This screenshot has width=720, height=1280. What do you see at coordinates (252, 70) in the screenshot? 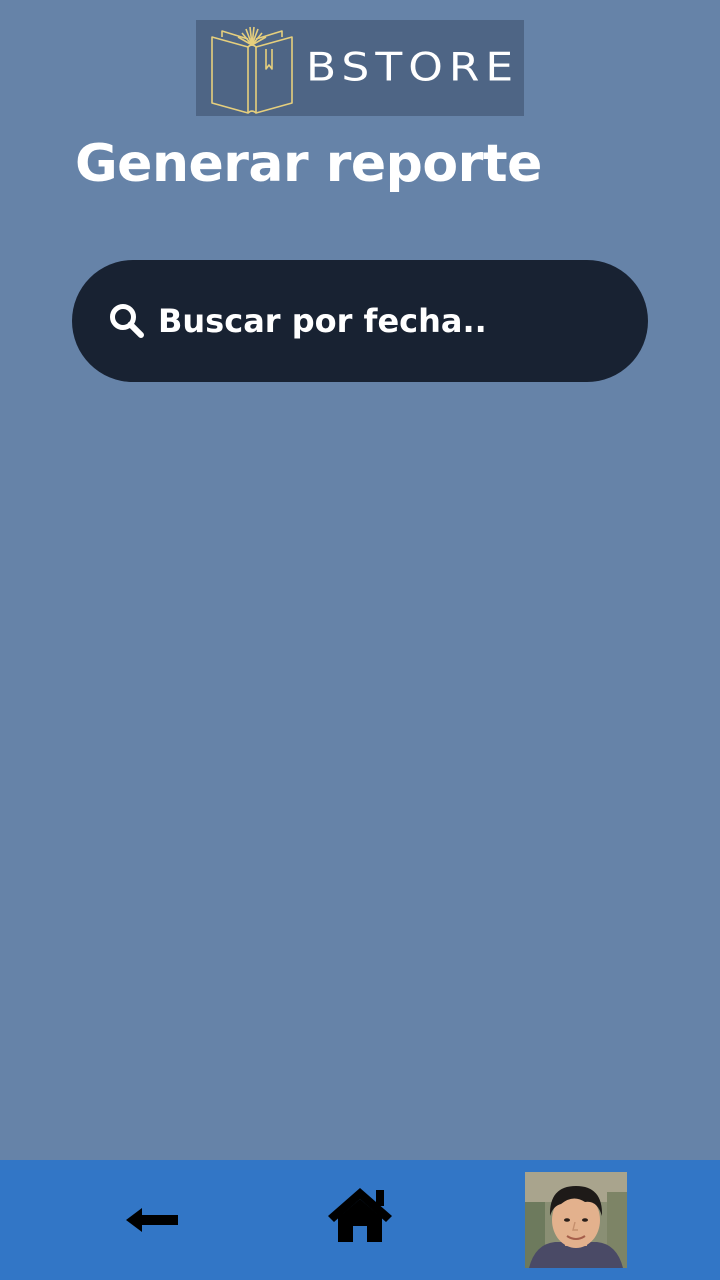
I see `open-book-icon` at bounding box center [252, 70].